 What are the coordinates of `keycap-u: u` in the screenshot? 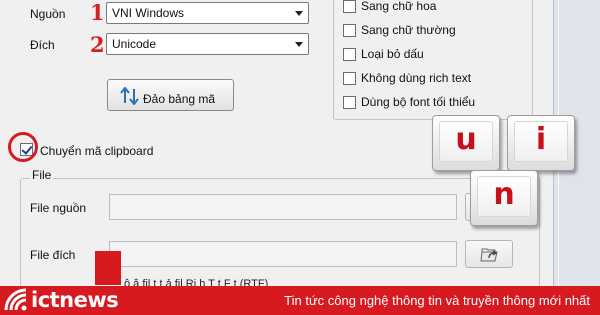 It's located at (466, 143).